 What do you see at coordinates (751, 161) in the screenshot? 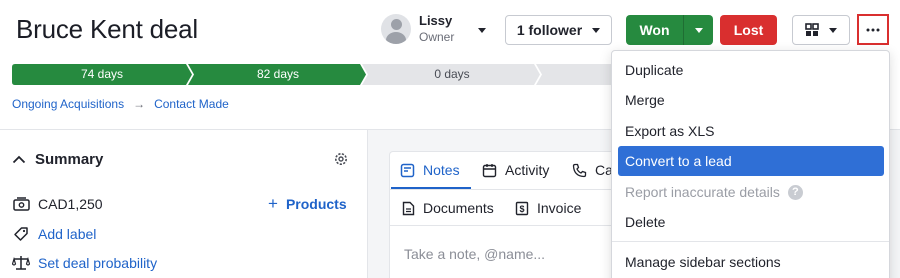
I see `menu-item-convert-to-lead: Convert to a lead` at bounding box center [751, 161].